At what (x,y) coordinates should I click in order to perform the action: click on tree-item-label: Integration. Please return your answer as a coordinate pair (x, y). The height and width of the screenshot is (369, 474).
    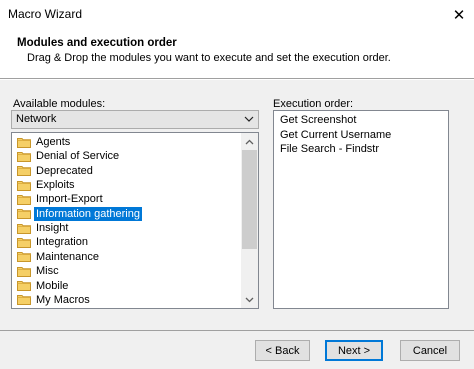
    Looking at the image, I should click on (62, 242).